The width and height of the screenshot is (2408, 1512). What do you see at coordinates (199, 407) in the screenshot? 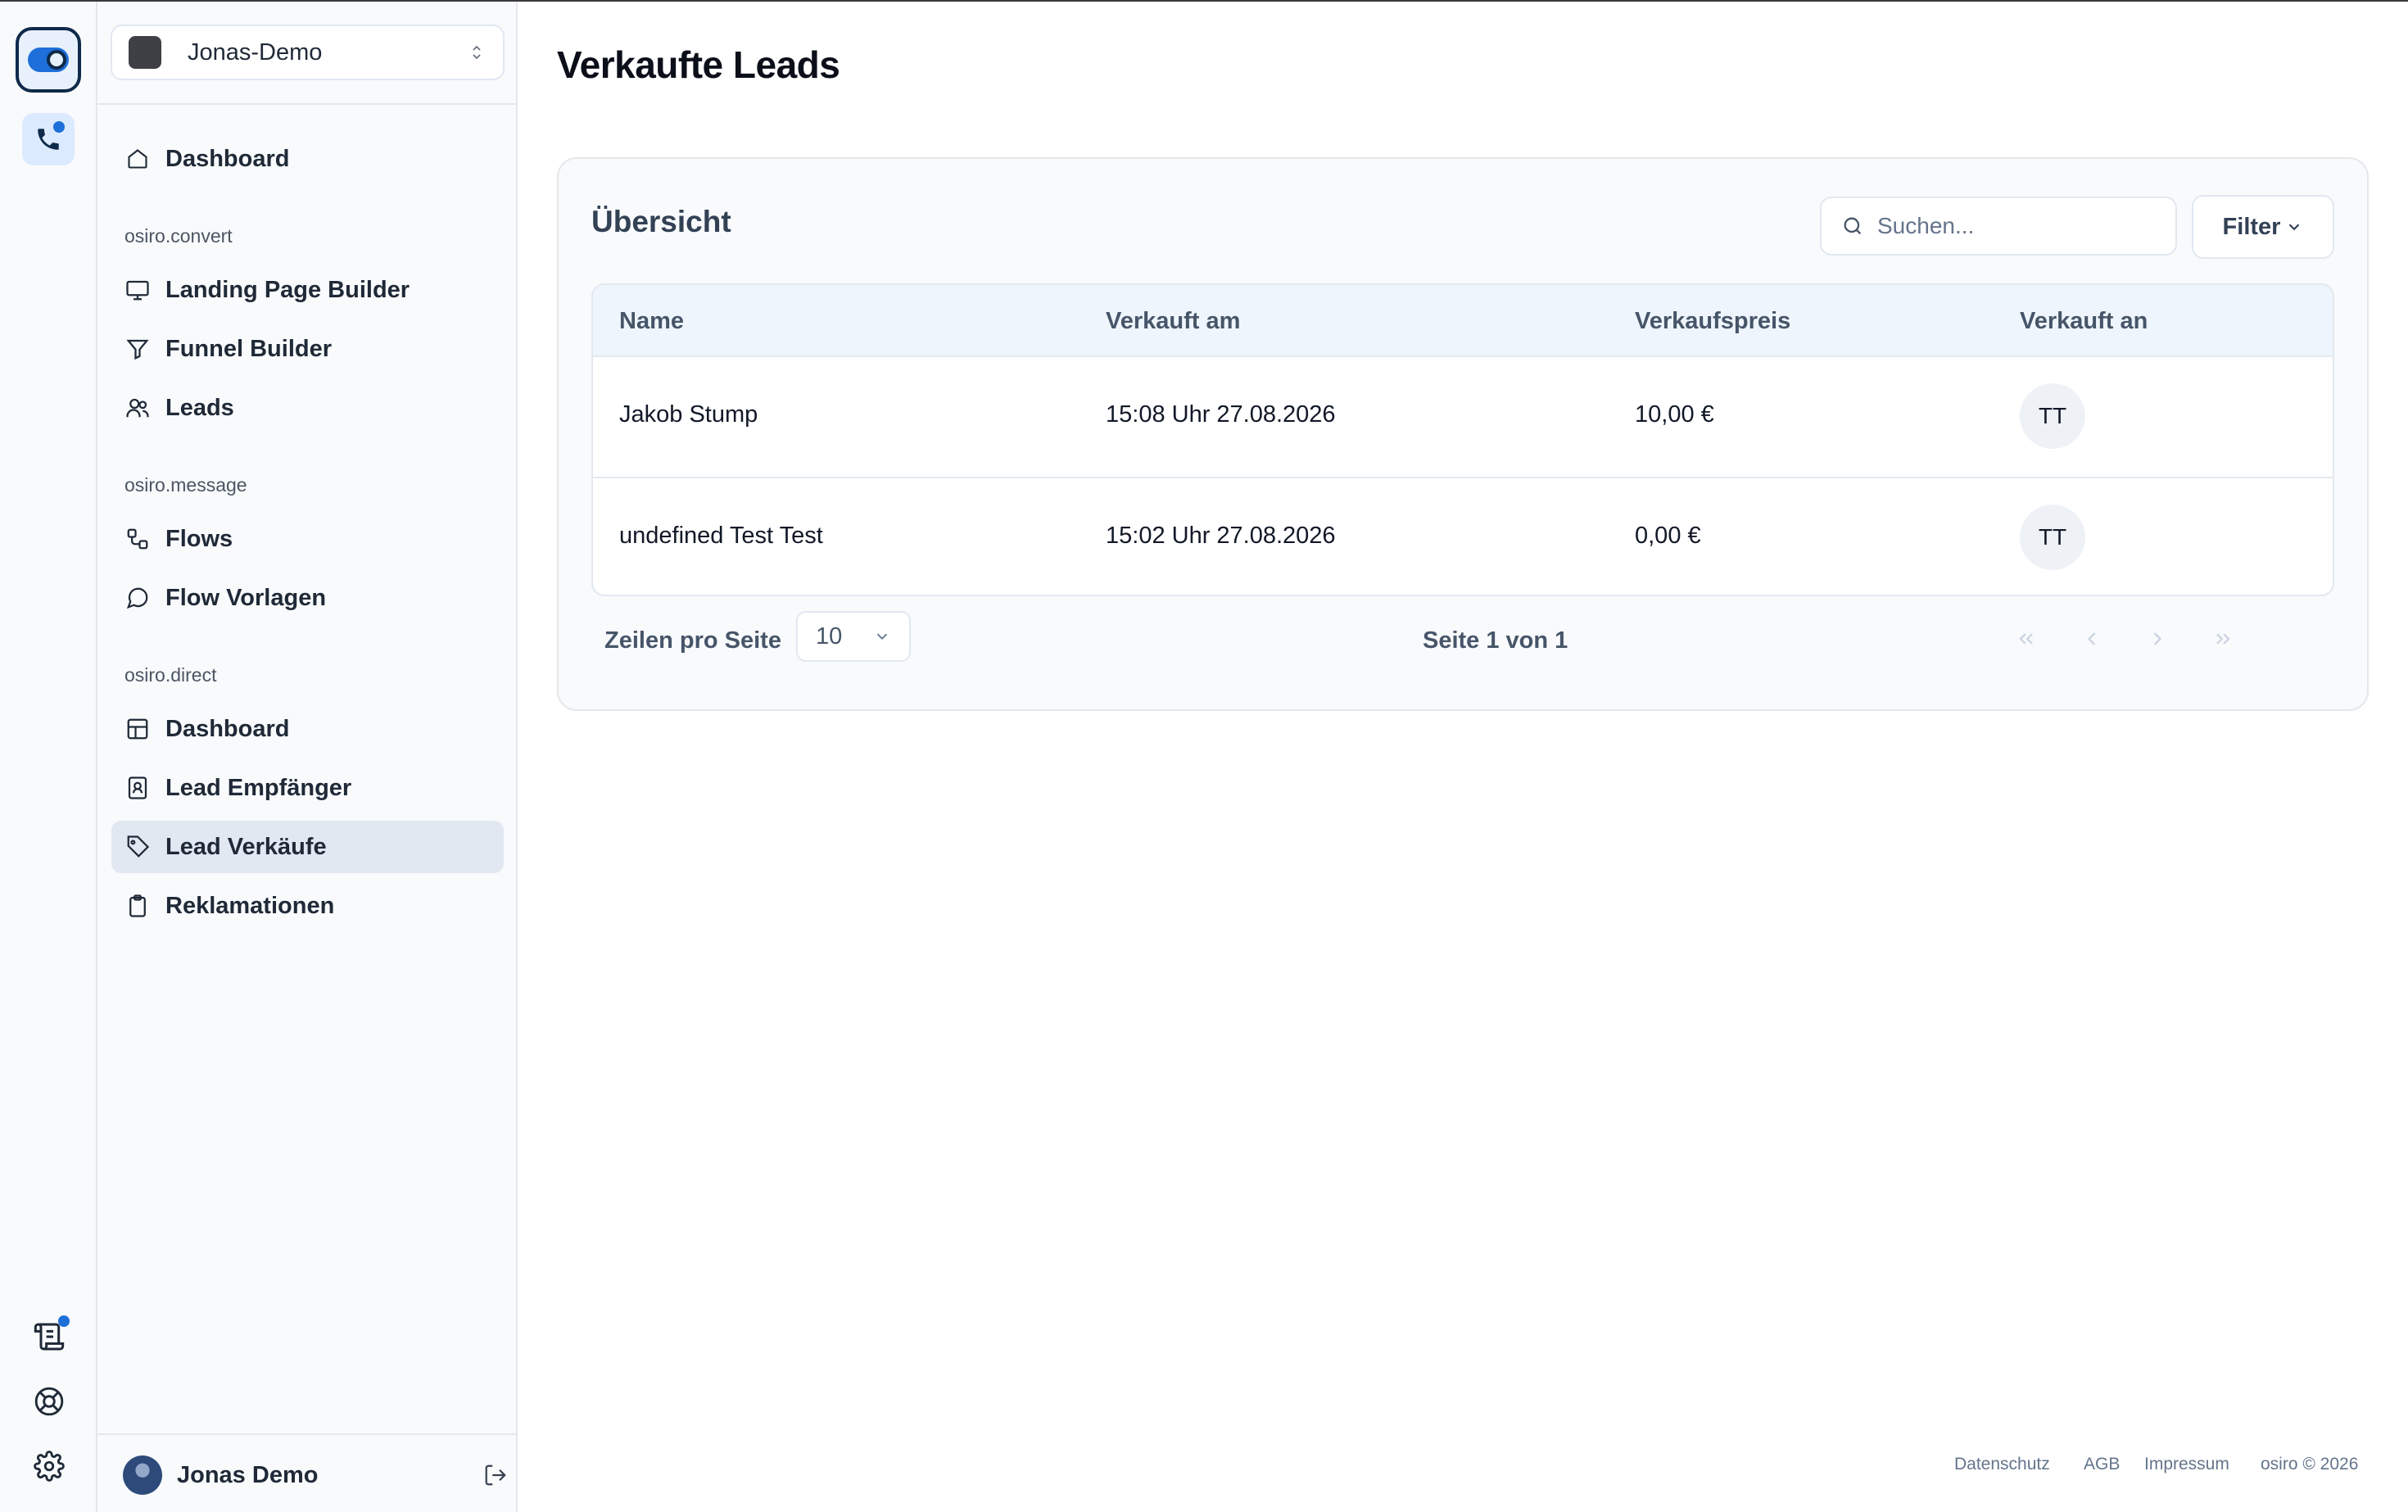
I see `sidebar-item-label: Leads` at bounding box center [199, 407].